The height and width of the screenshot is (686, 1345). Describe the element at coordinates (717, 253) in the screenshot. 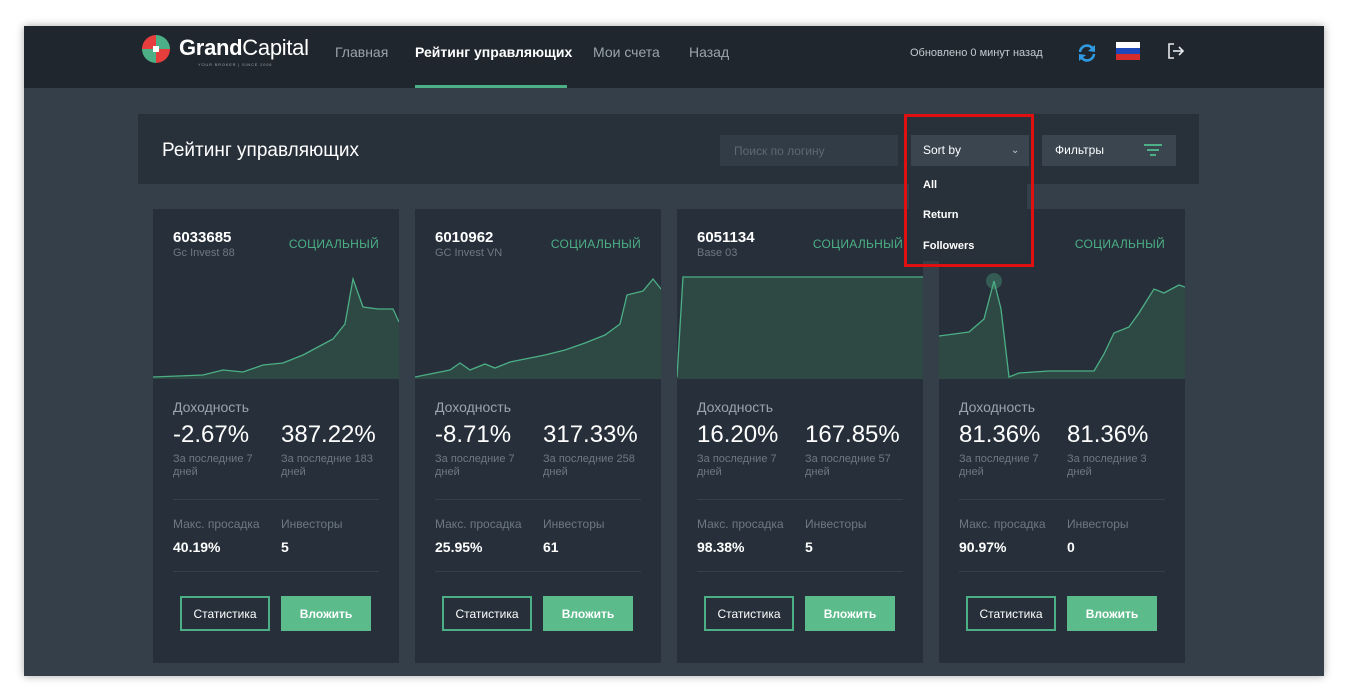

I see `account-name: Base 03` at that location.